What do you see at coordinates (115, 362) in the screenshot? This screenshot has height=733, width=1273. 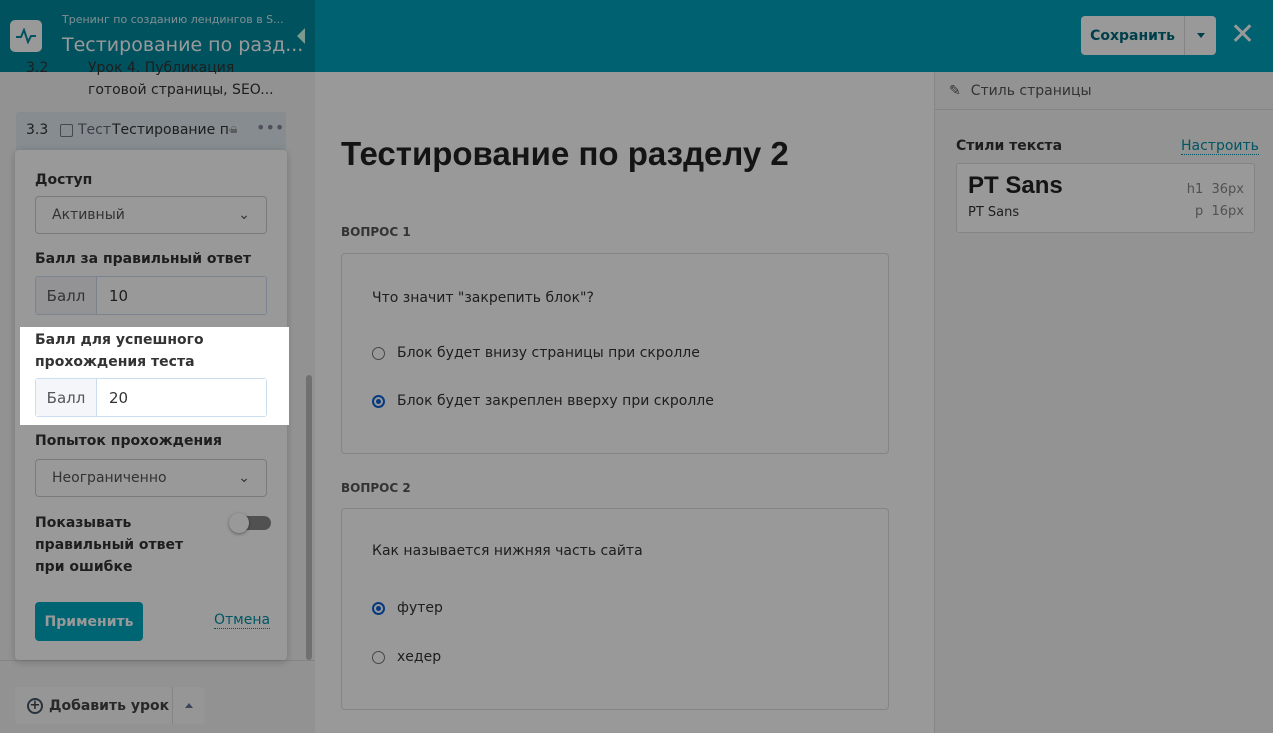 I see `label-line: прохождения теста` at bounding box center [115, 362].